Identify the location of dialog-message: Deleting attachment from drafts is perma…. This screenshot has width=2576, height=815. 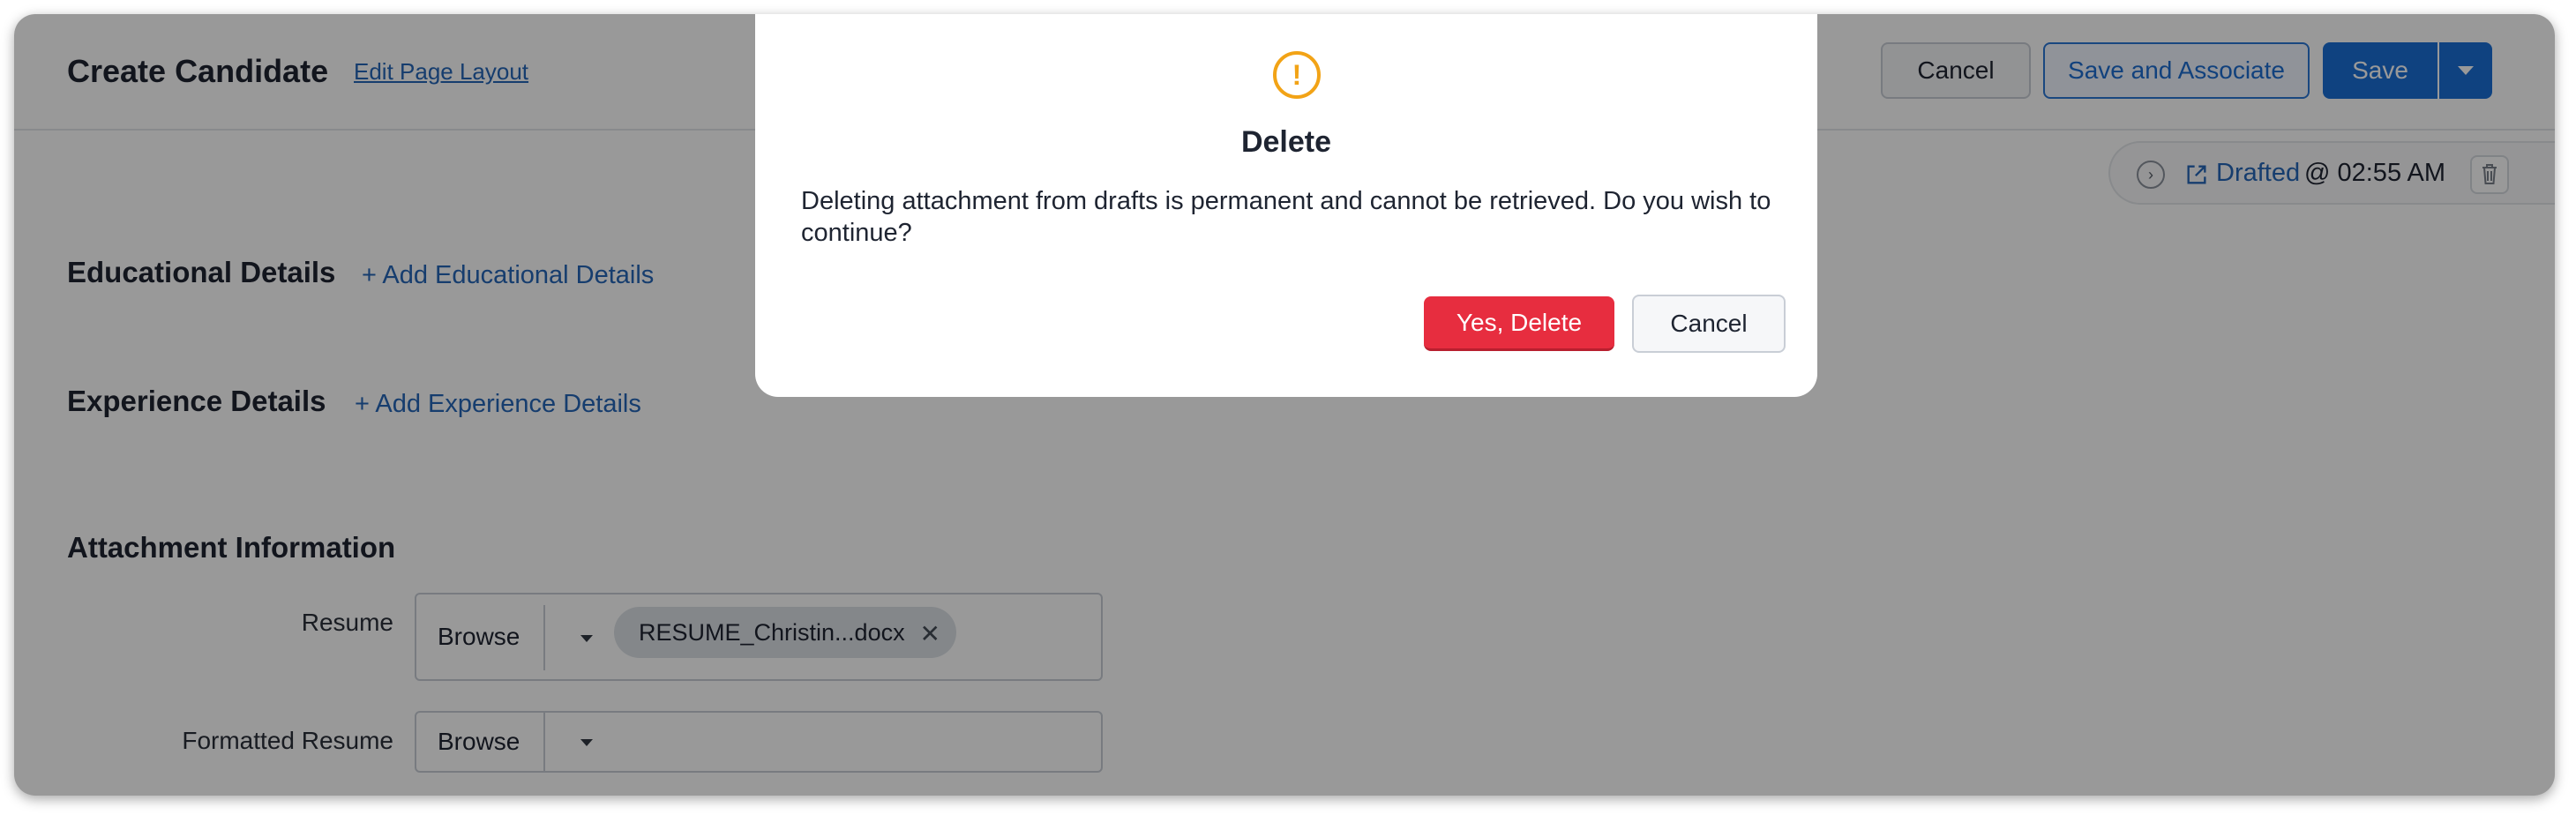
(1286, 217).